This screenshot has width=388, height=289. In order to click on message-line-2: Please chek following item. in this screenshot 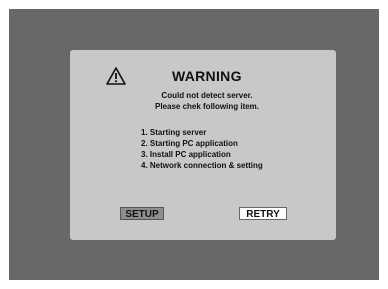, I will do `click(207, 106)`.